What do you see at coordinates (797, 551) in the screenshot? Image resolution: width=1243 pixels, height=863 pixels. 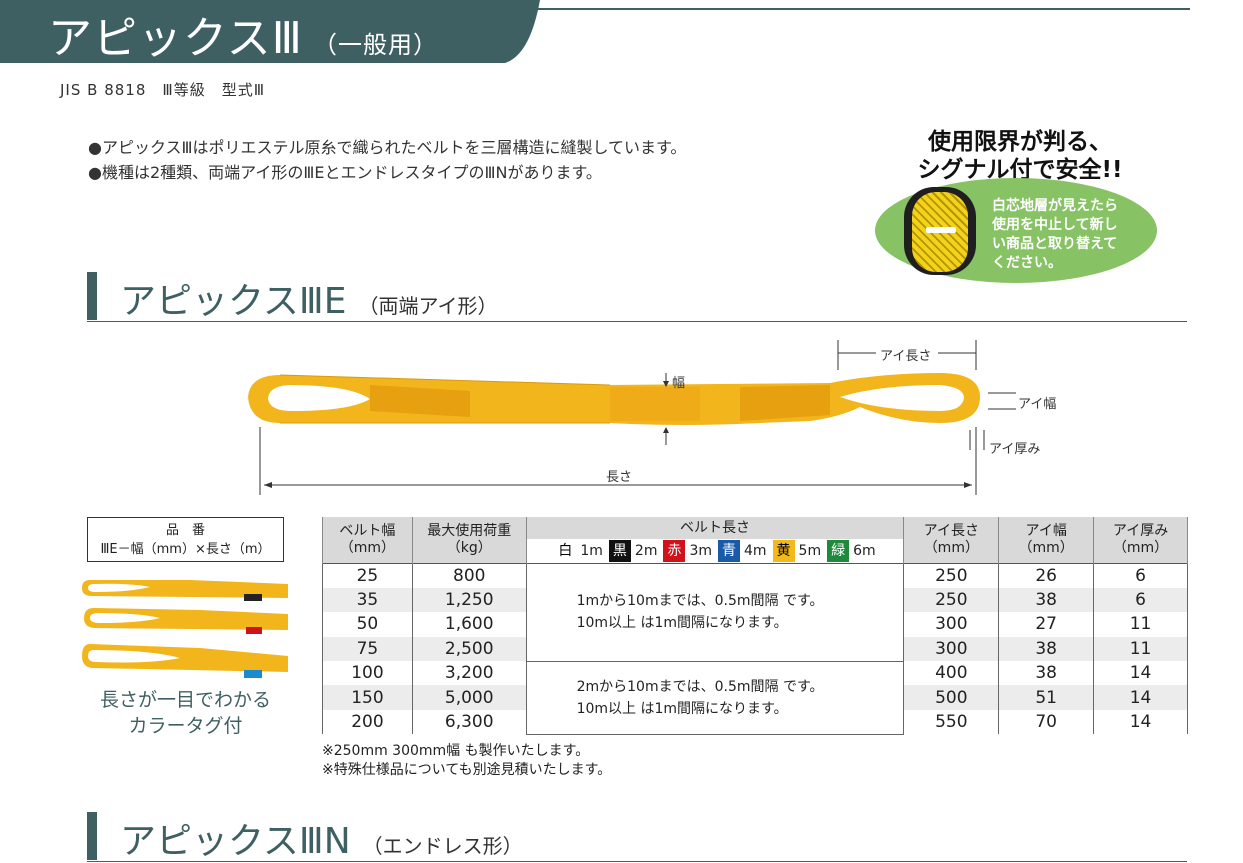 I see `color-legend-item: 黄 5m` at bounding box center [797, 551].